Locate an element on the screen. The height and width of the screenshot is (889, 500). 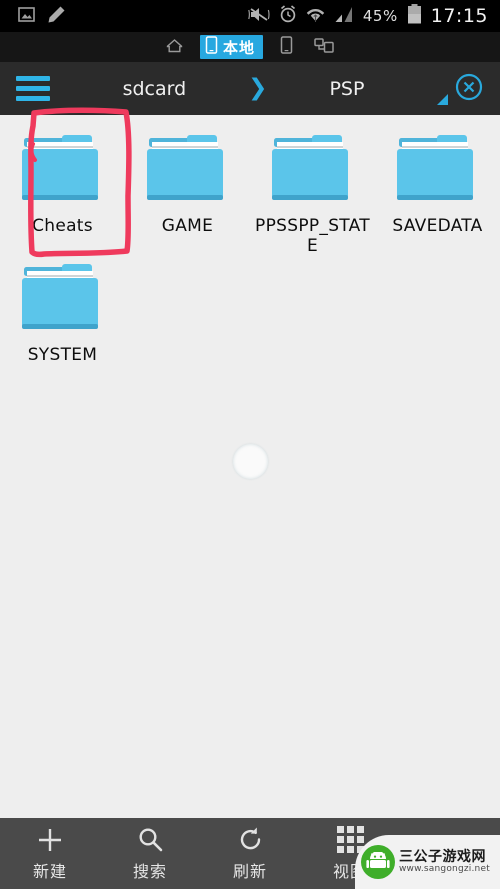
toolbar-label-search: 搜索 is located at coordinates (149, 871).